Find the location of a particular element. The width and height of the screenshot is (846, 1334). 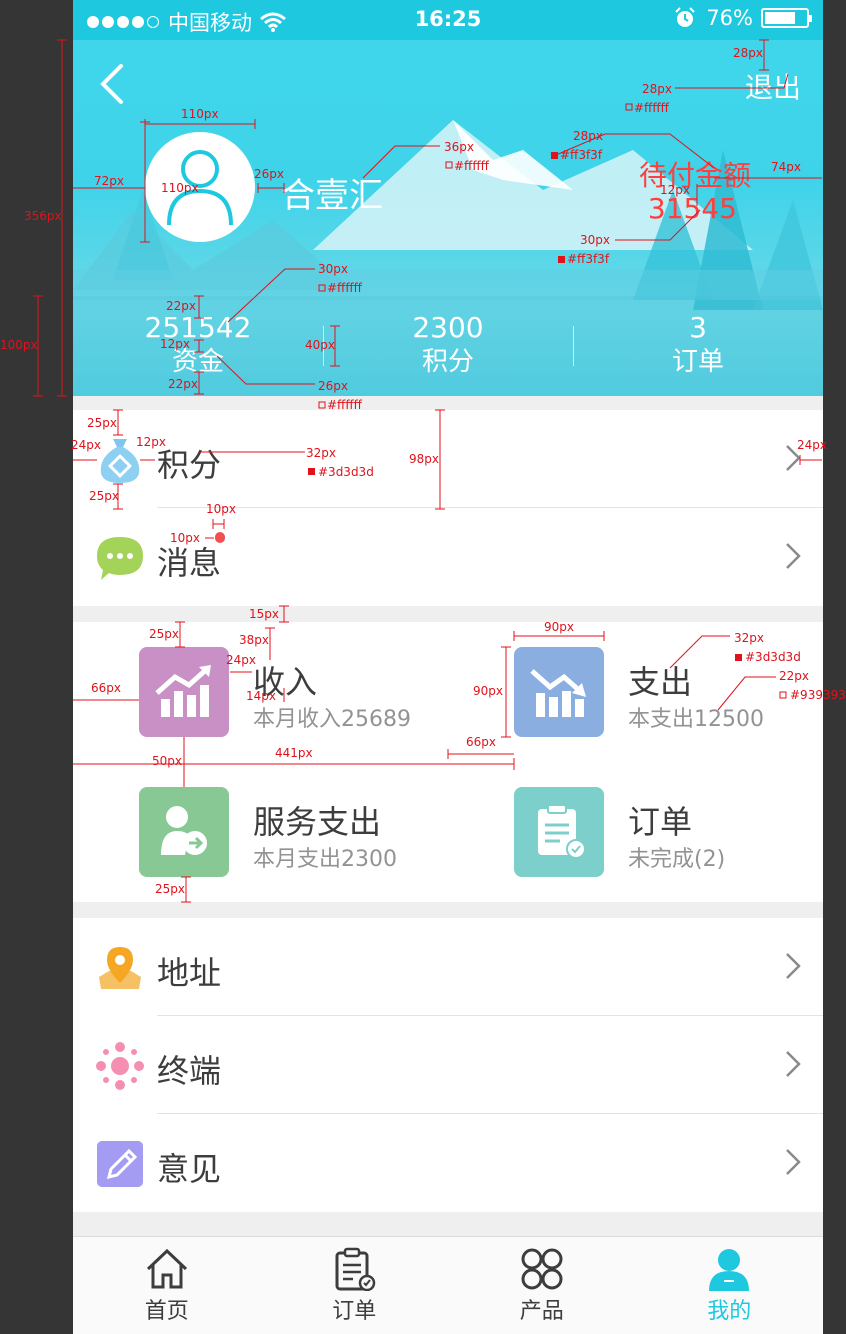

spec-label: 100px is located at coordinates (19, 345).